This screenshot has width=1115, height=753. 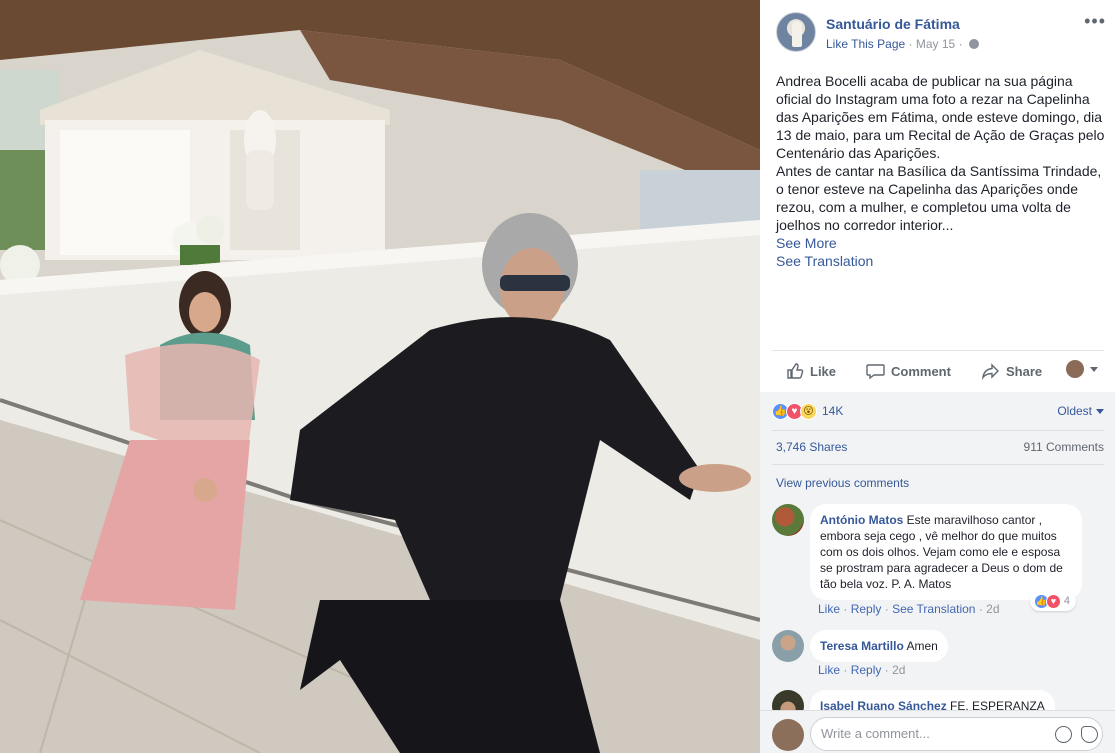 I want to click on share-arrow-icon, so click(x=990, y=371).